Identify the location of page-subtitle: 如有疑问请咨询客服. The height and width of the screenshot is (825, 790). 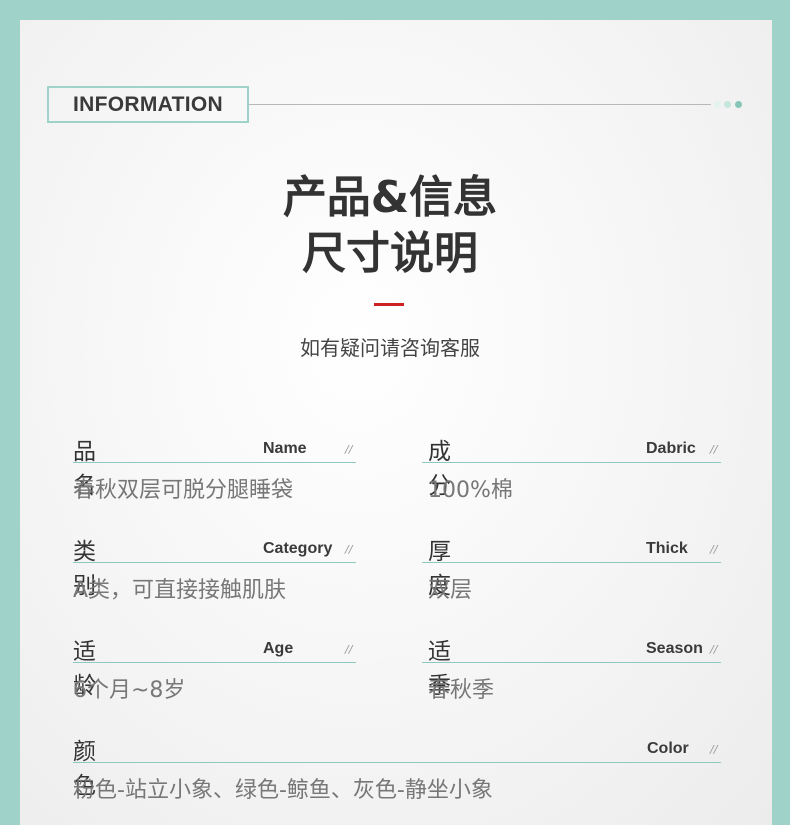
(390, 348).